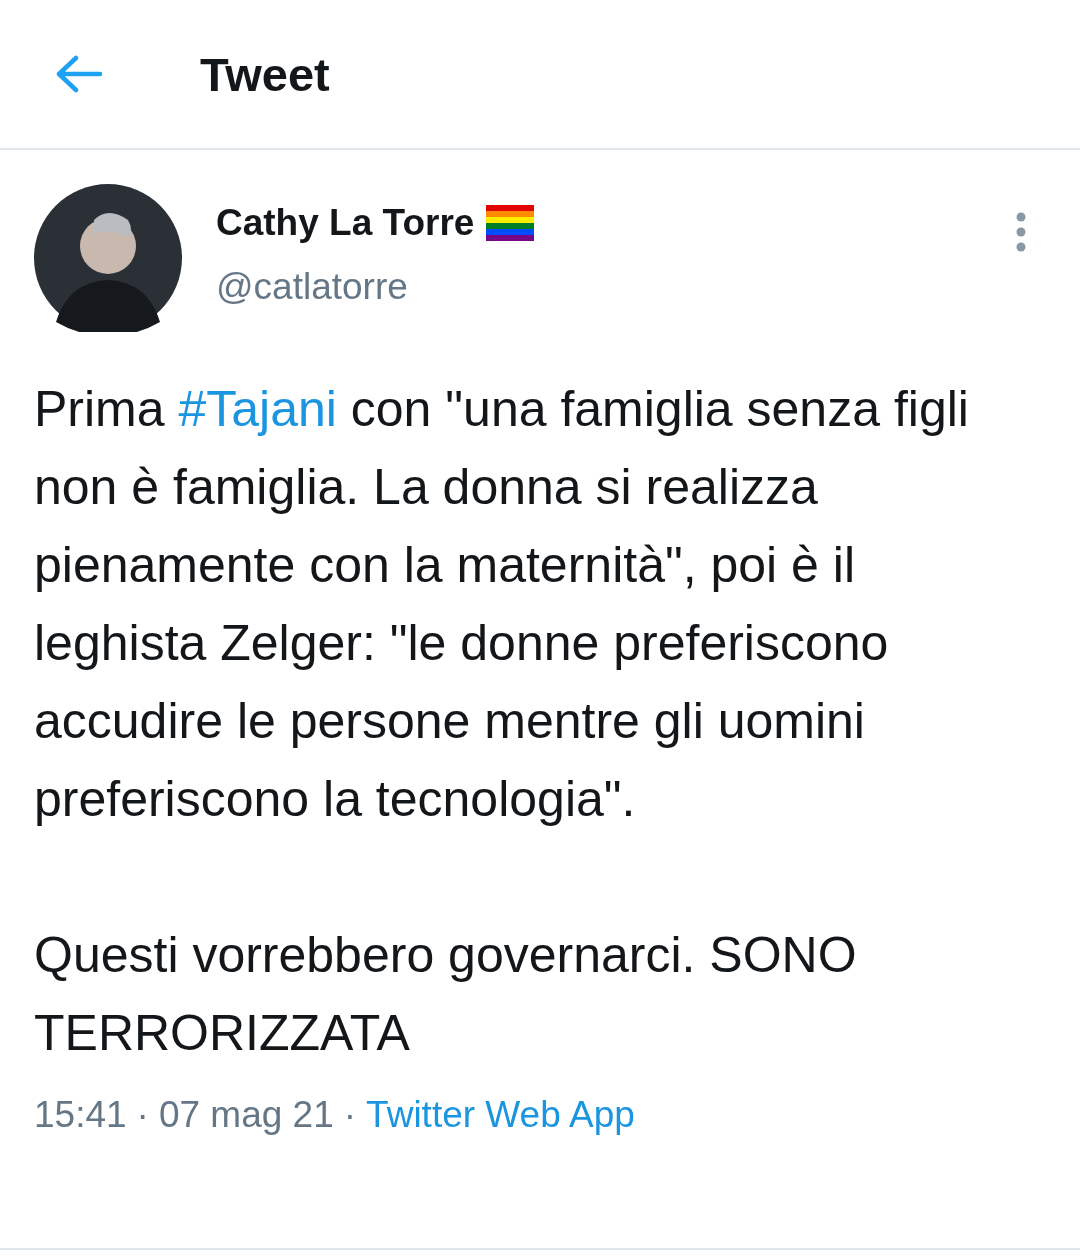 The height and width of the screenshot is (1256, 1080). What do you see at coordinates (615, 287) in the screenshot?
I see `author-handle: @catlatorre` at bounding box center [615, 287].